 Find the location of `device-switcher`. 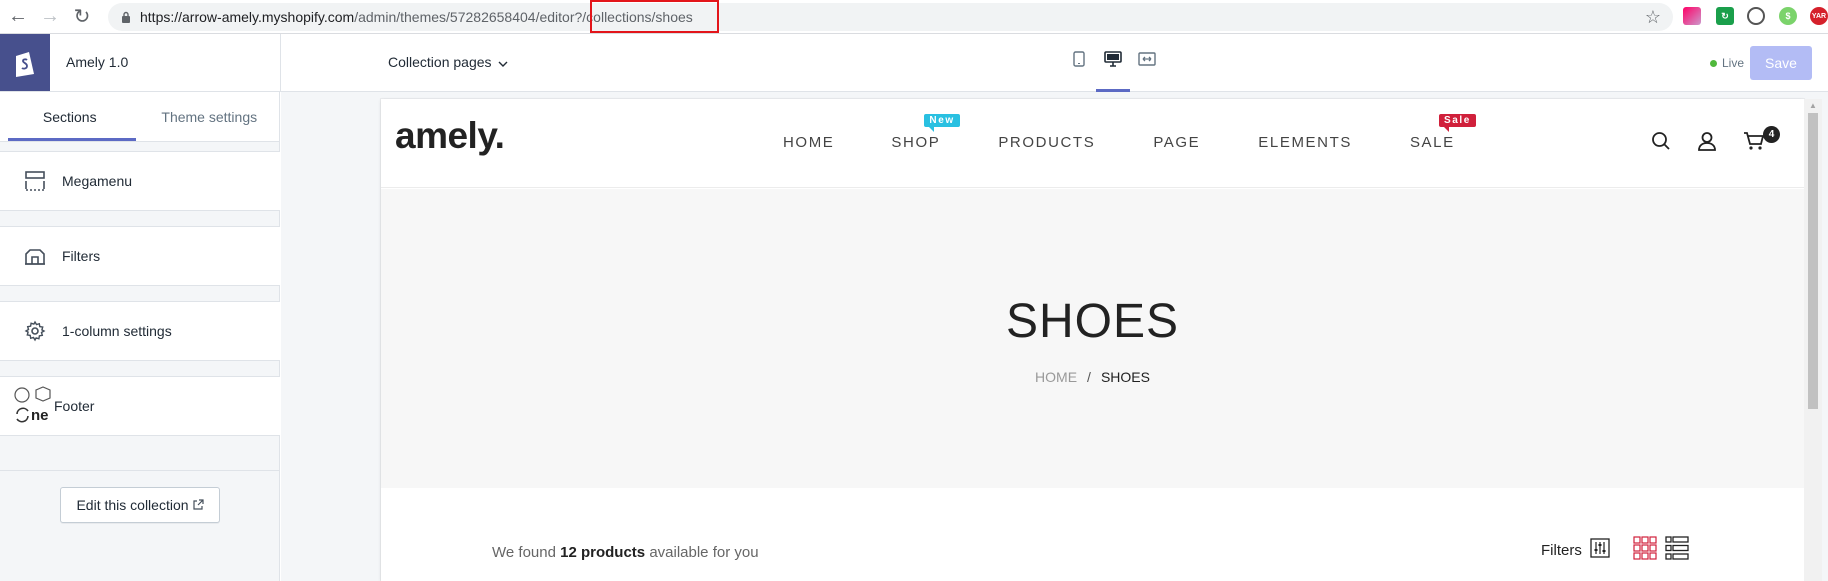

device-switcher is located at coordinates (1113, 70).